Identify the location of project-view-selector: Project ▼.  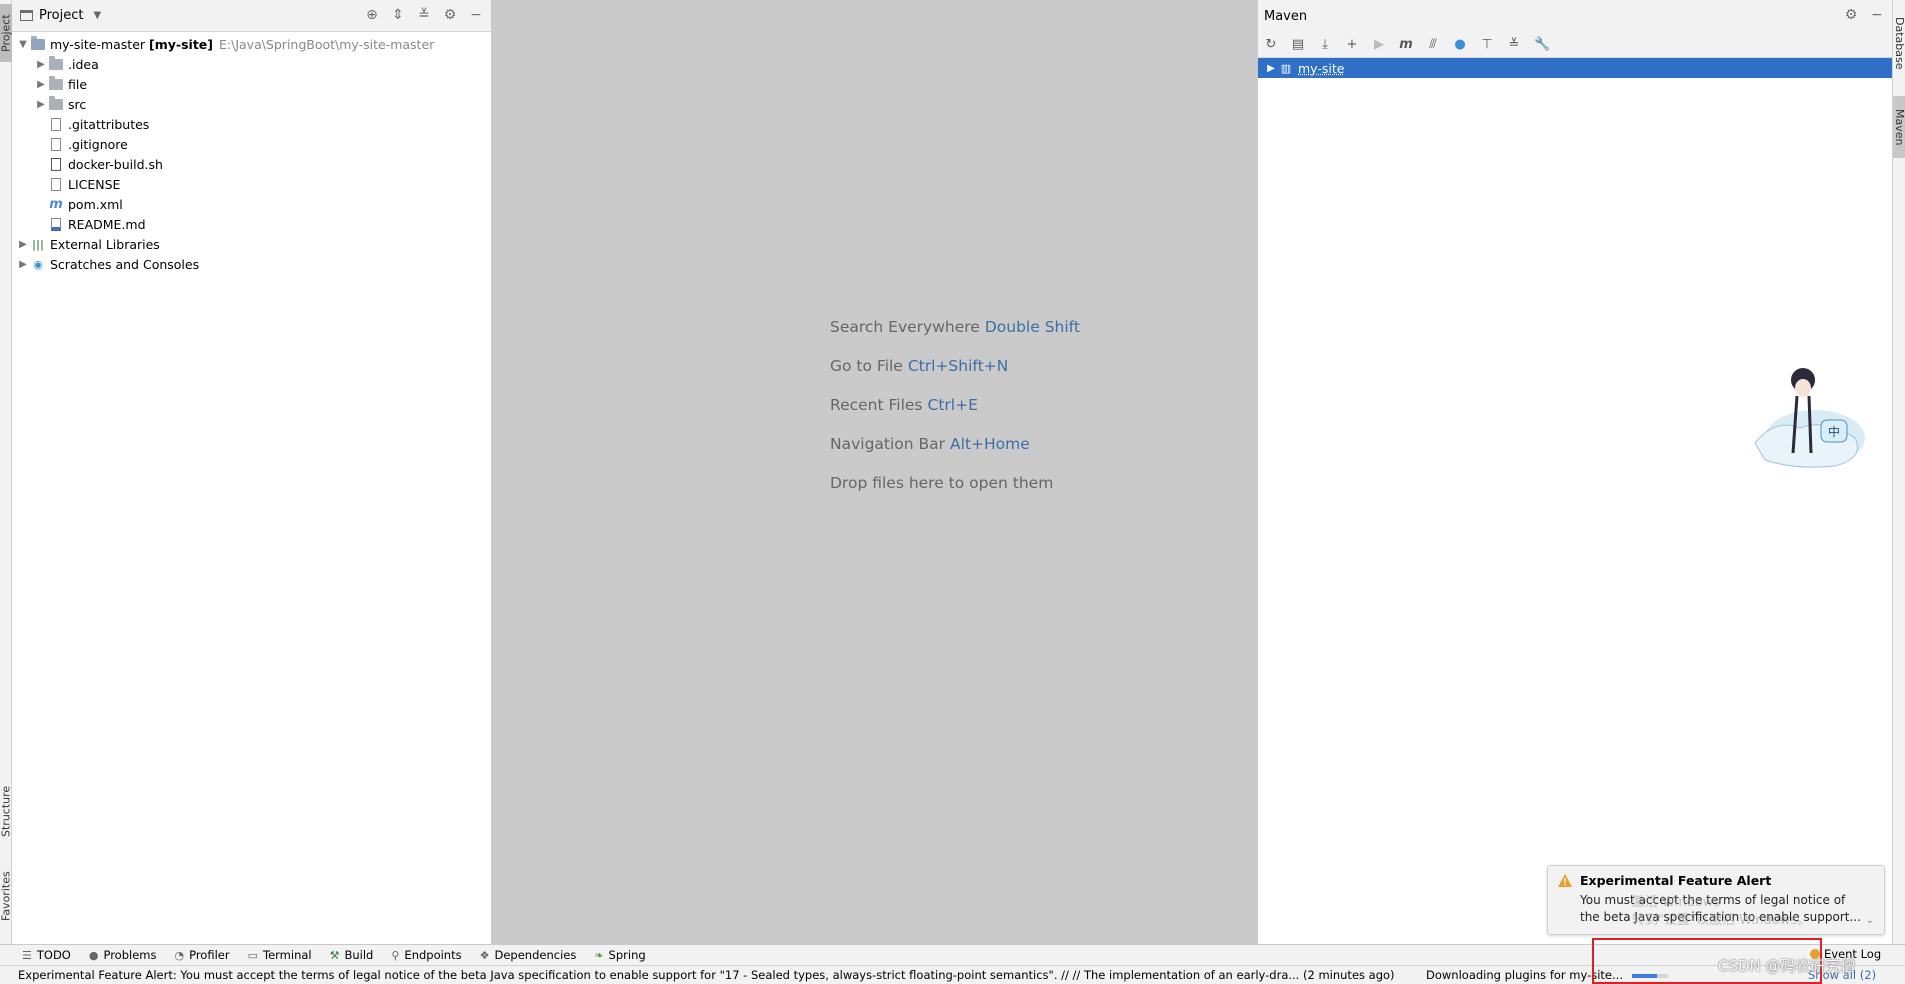
(60, 15).